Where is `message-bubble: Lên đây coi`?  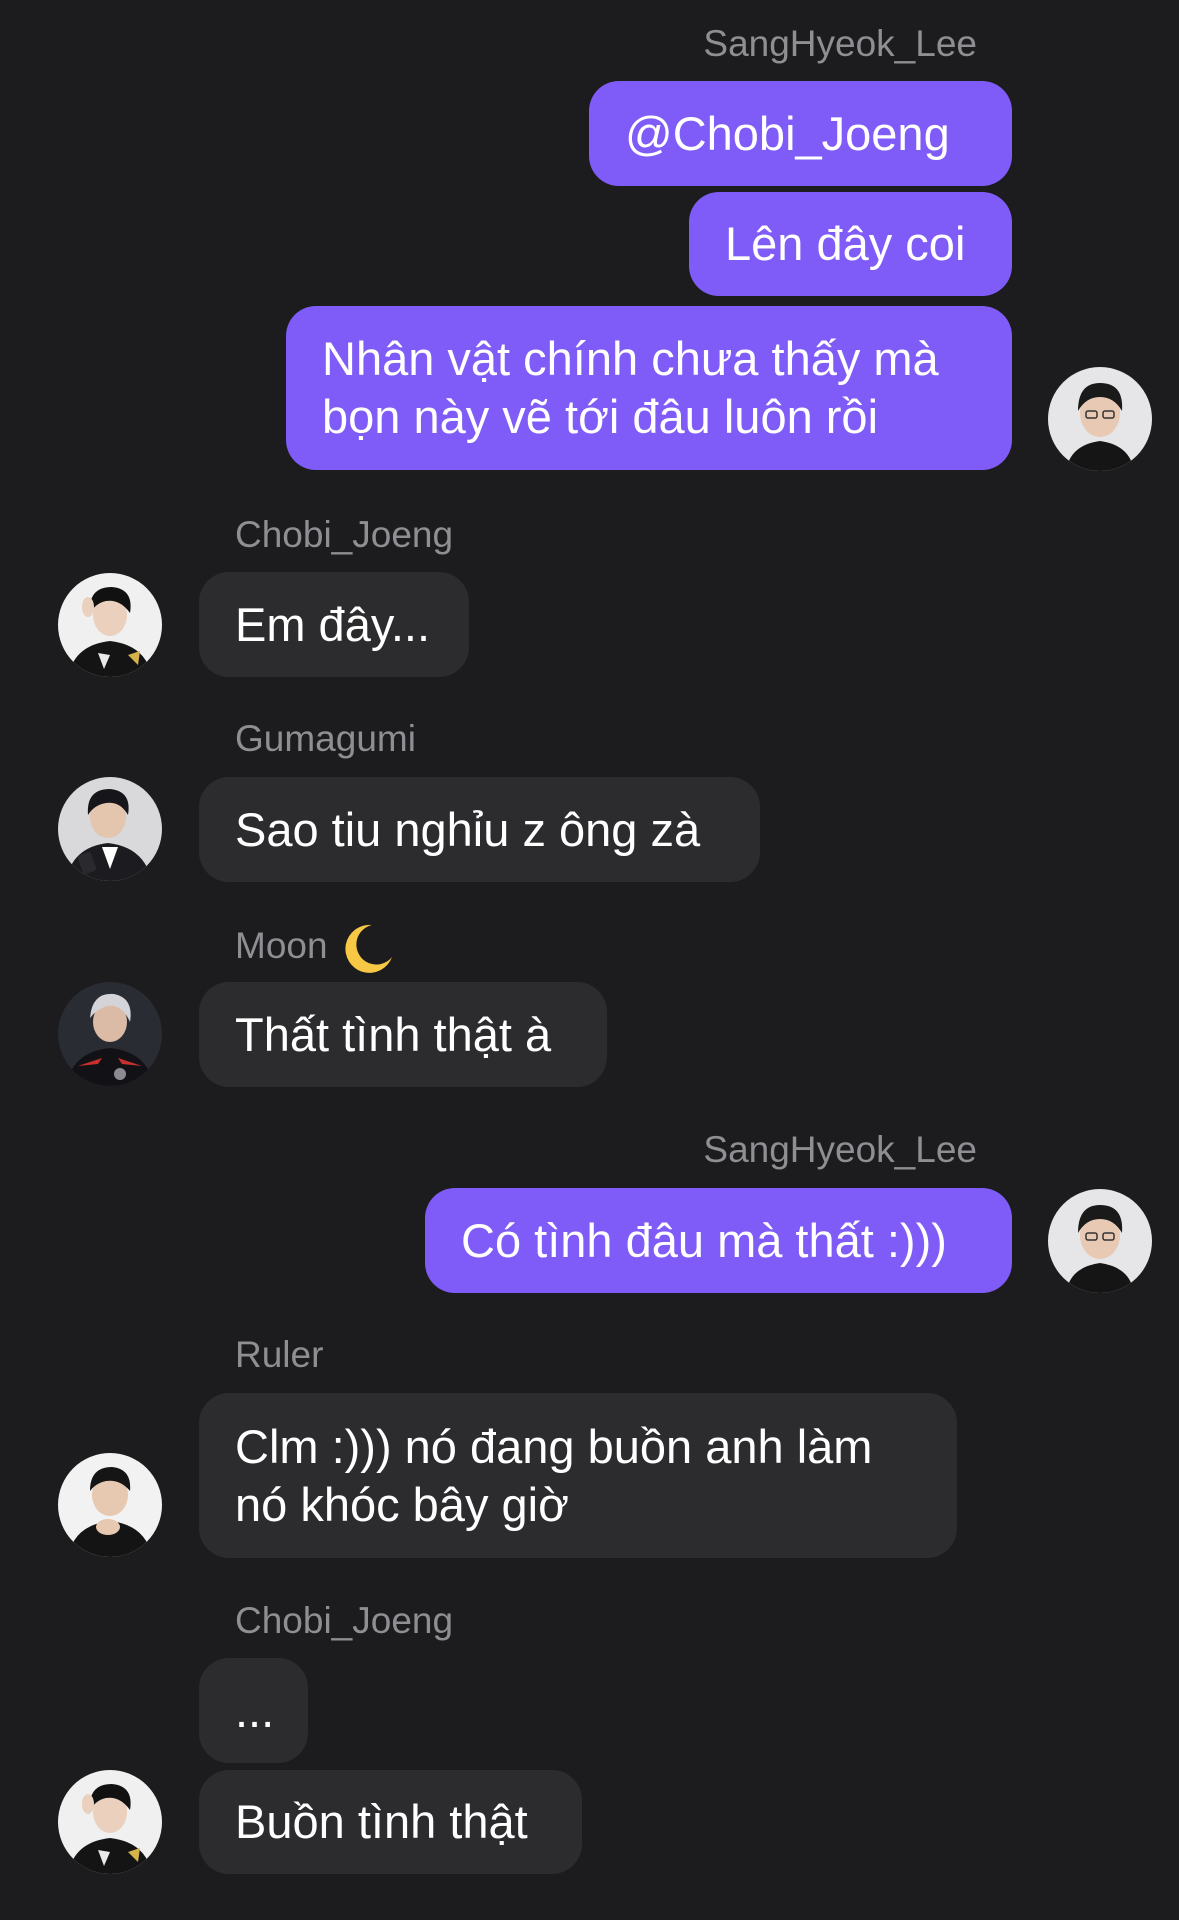 message-bubble: Lên đây coi is located at coordinates (850, 244).